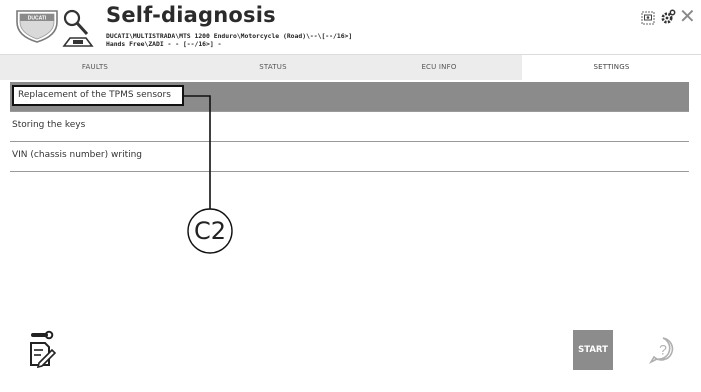  What do you see at coordinates (668, 17) in the screenshot?
I see `gear-icon` at bounding box center [668, 17].